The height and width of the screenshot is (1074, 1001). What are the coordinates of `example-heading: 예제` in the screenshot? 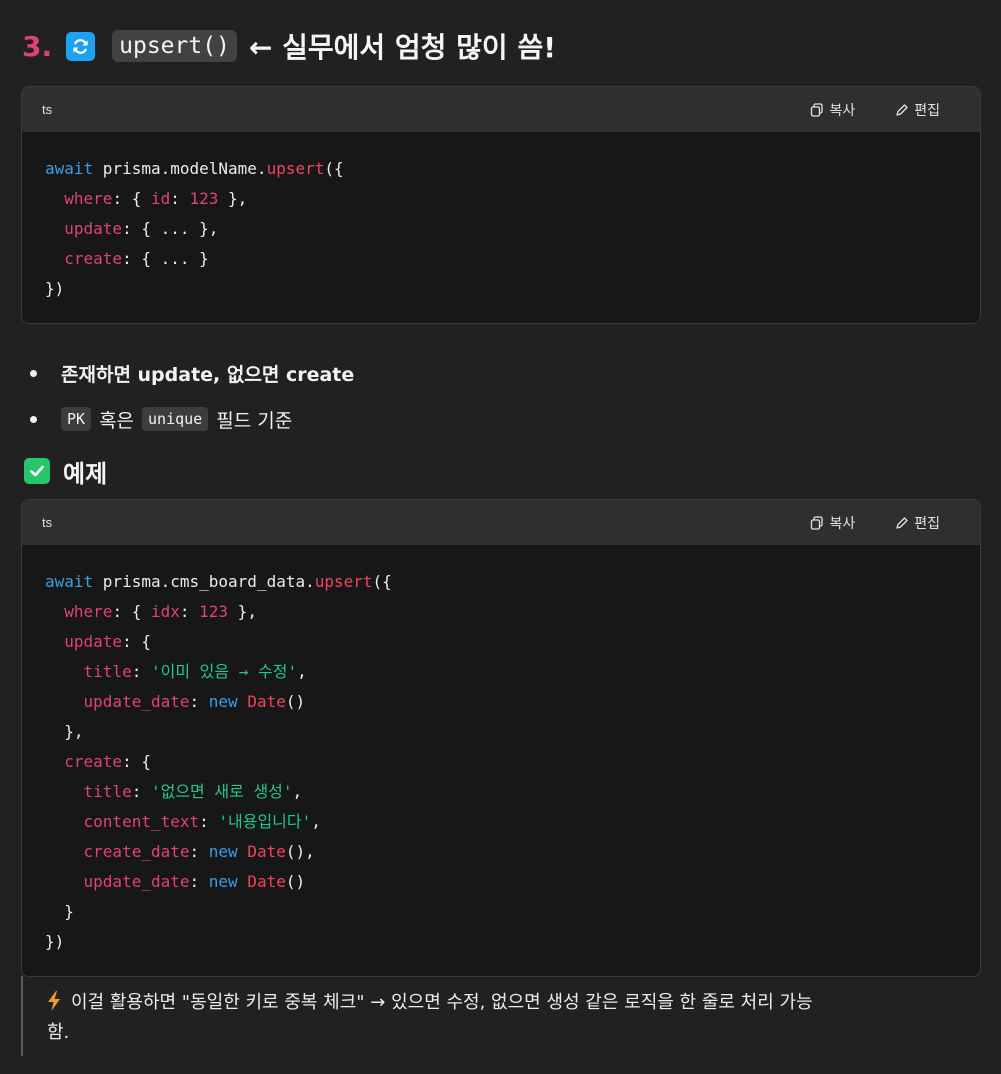 It's located at (65, 471).